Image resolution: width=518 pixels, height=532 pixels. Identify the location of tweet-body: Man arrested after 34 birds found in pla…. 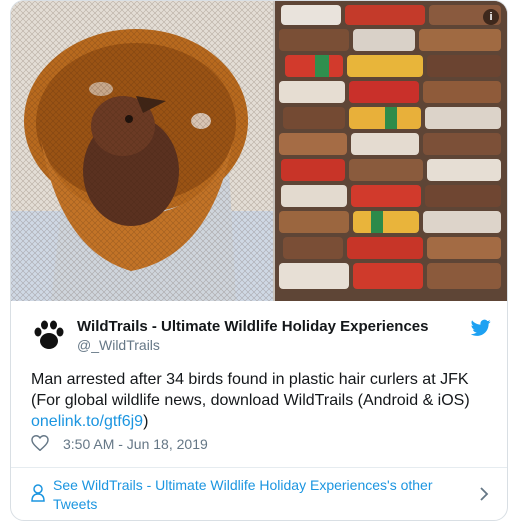
(250, 390).